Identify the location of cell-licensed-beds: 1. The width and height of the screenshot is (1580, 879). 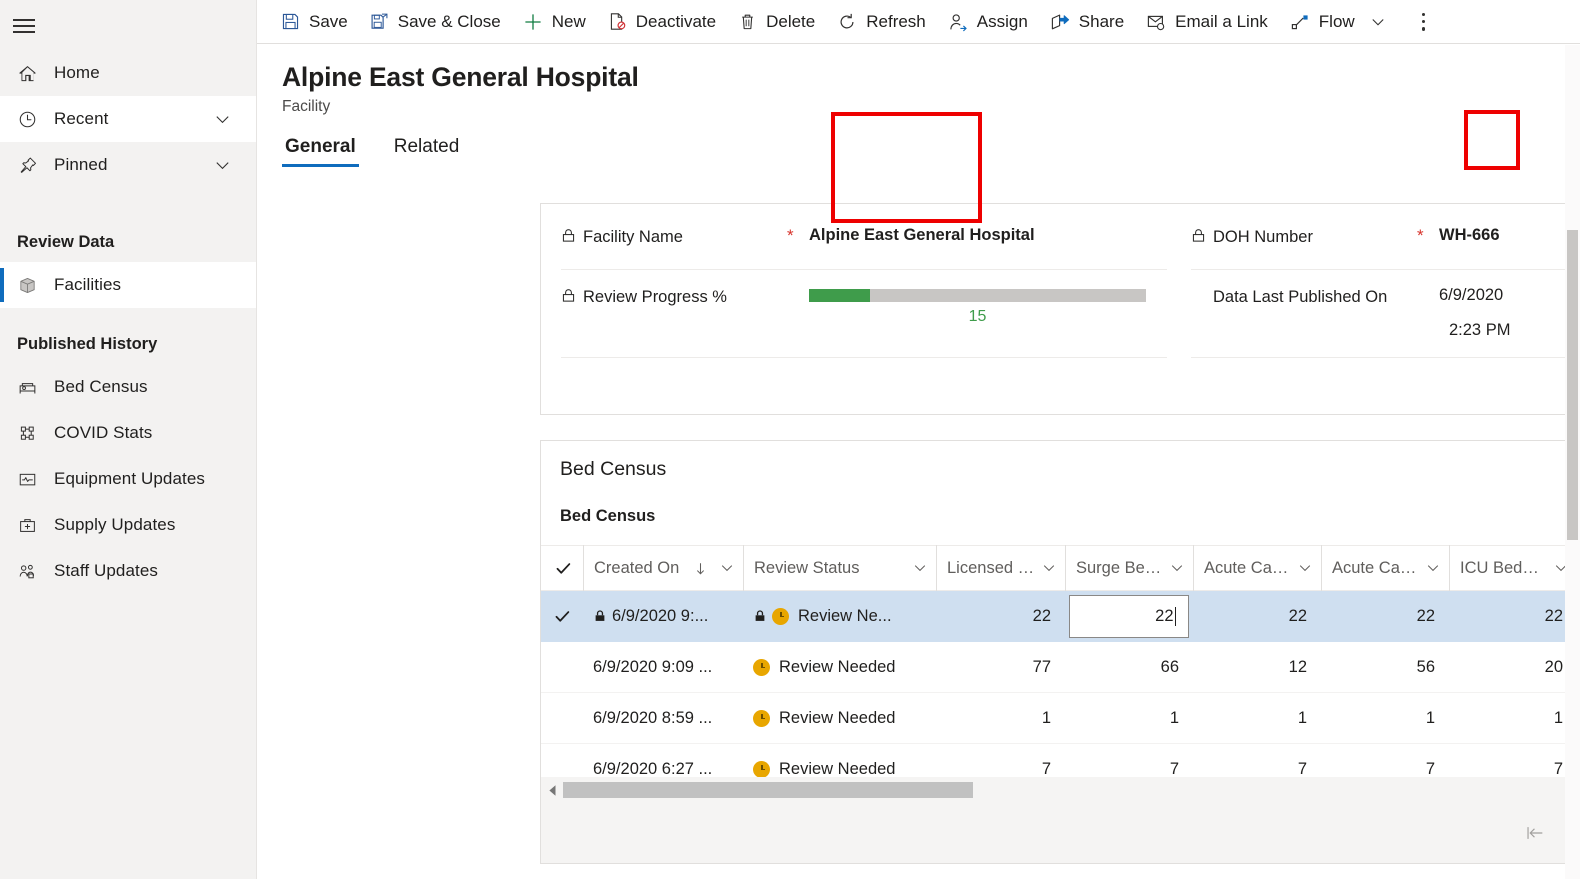
(1000, 718).